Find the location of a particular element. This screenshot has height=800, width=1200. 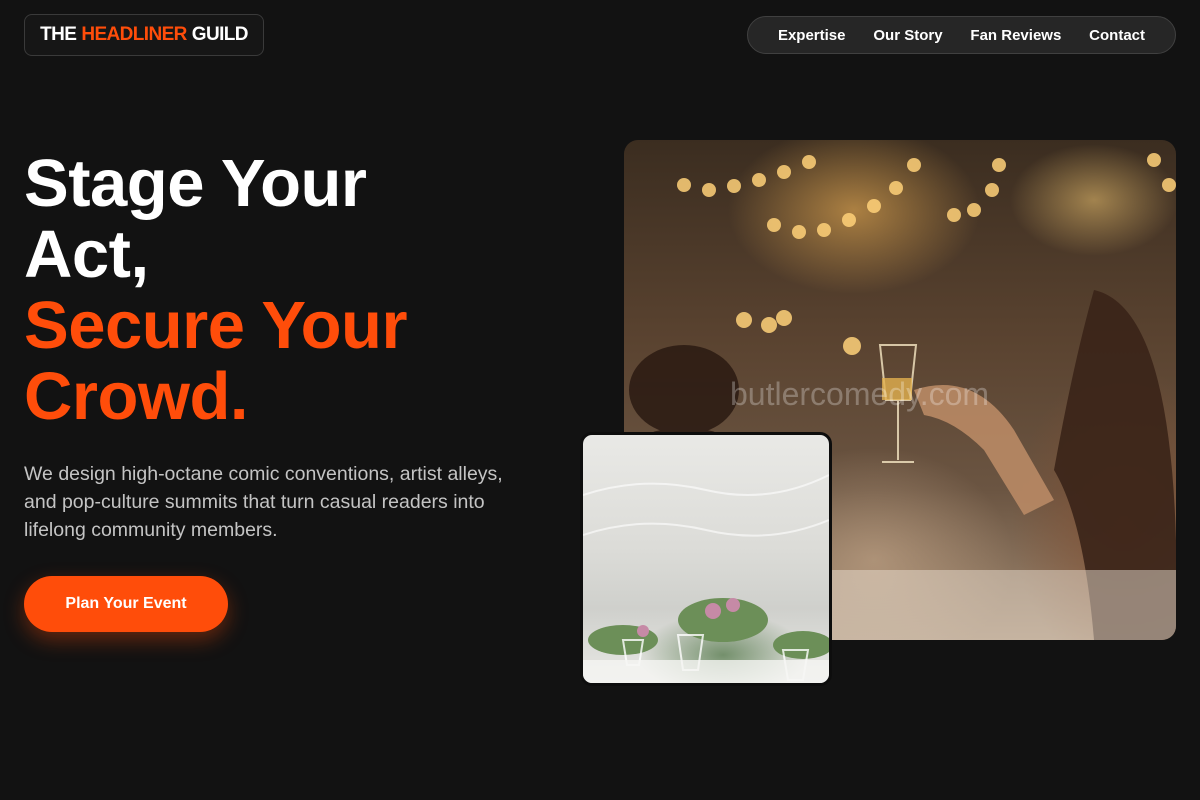

headline-line-2: Act, is located at coordinates (86, 254).